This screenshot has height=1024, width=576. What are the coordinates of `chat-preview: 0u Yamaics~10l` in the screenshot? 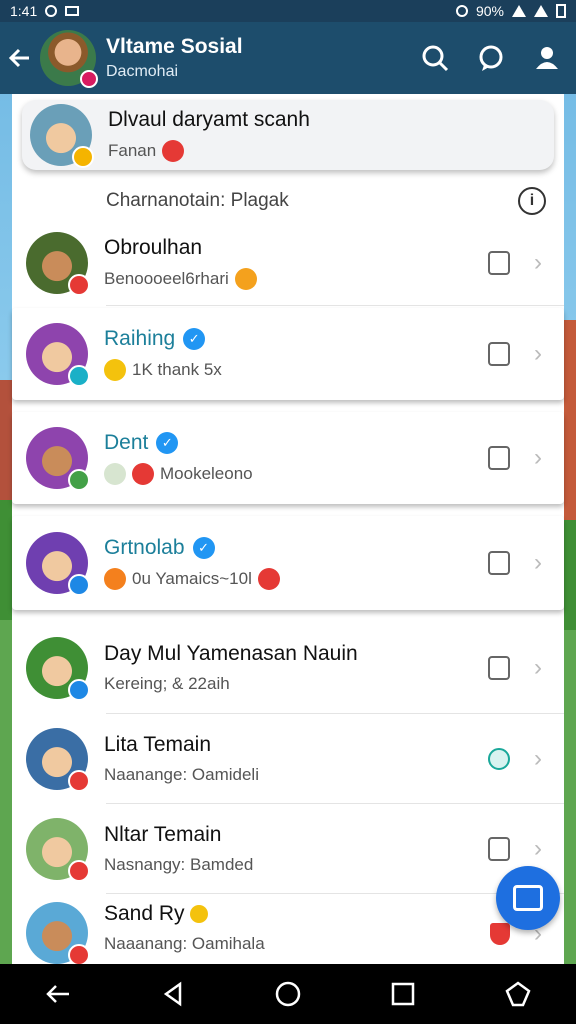 It's located at (192, 578).